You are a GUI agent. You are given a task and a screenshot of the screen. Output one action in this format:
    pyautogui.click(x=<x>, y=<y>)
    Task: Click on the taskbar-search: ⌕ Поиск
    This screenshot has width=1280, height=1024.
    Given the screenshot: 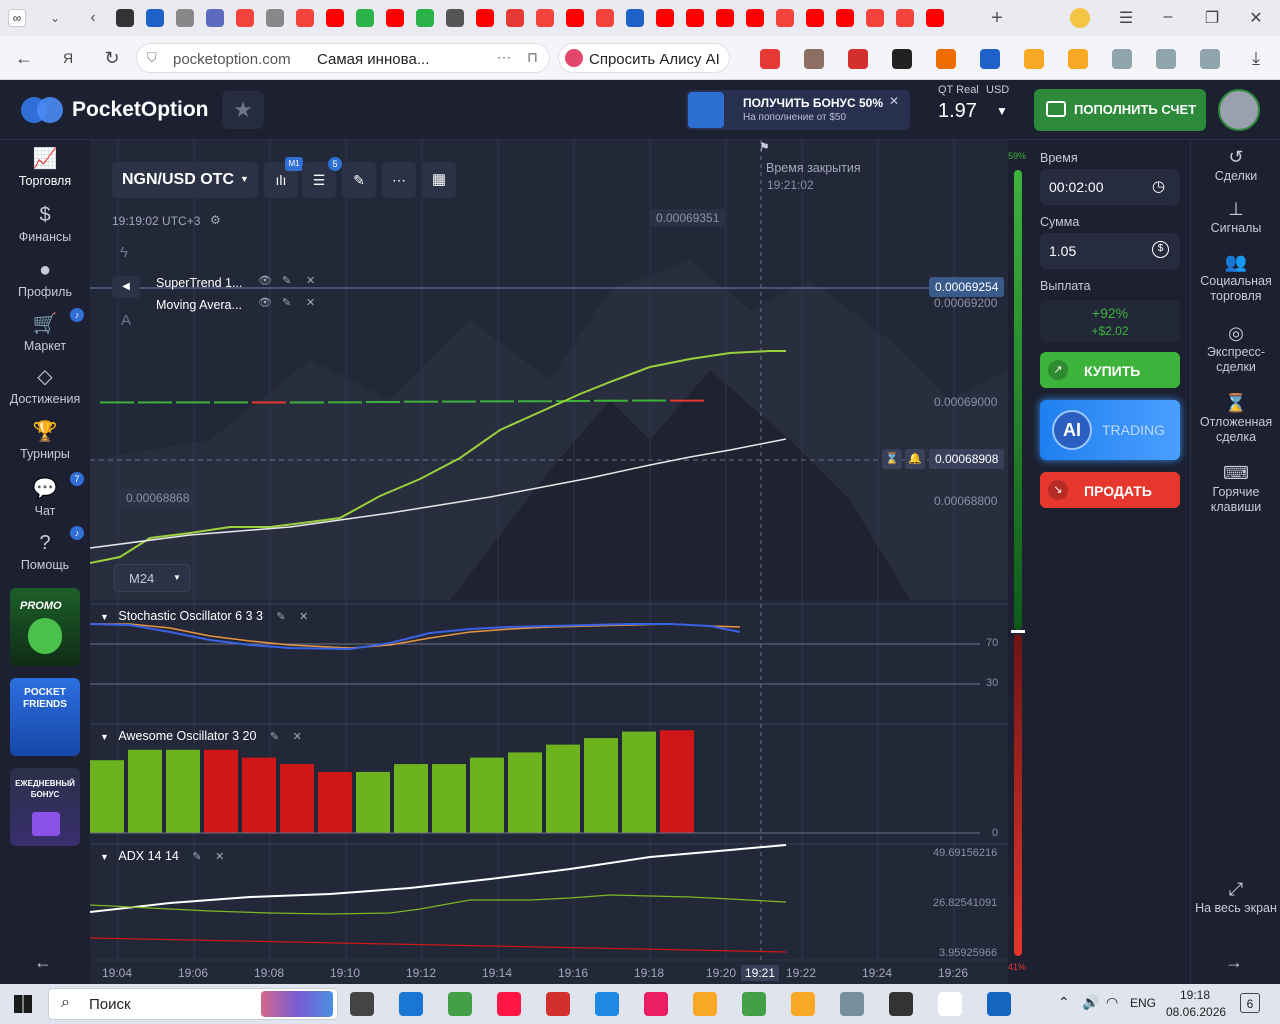 What is the action you would take?
    pyautogui.click(x=193, y=1004)
    